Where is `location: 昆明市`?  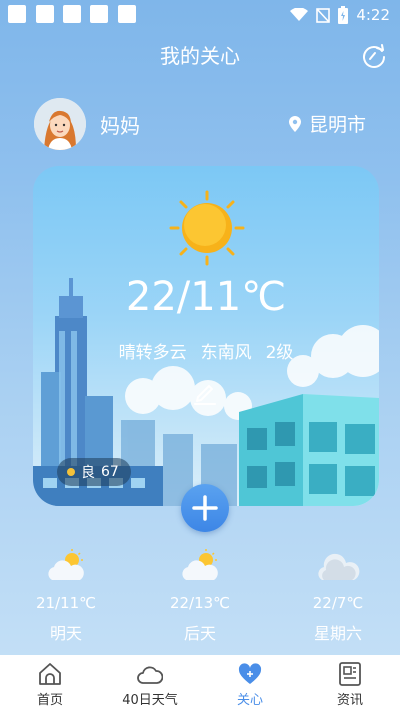
location: 昆明市 is located at coordinates (327, 123).